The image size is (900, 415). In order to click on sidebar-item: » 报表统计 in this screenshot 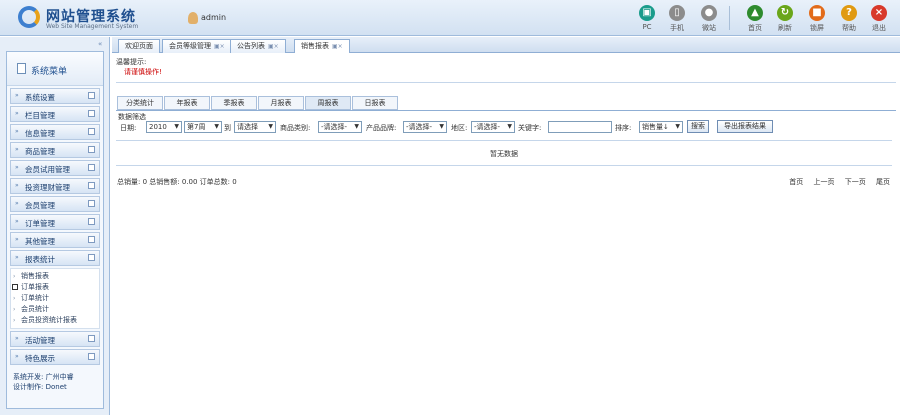, I will do `click(55, 258)`.